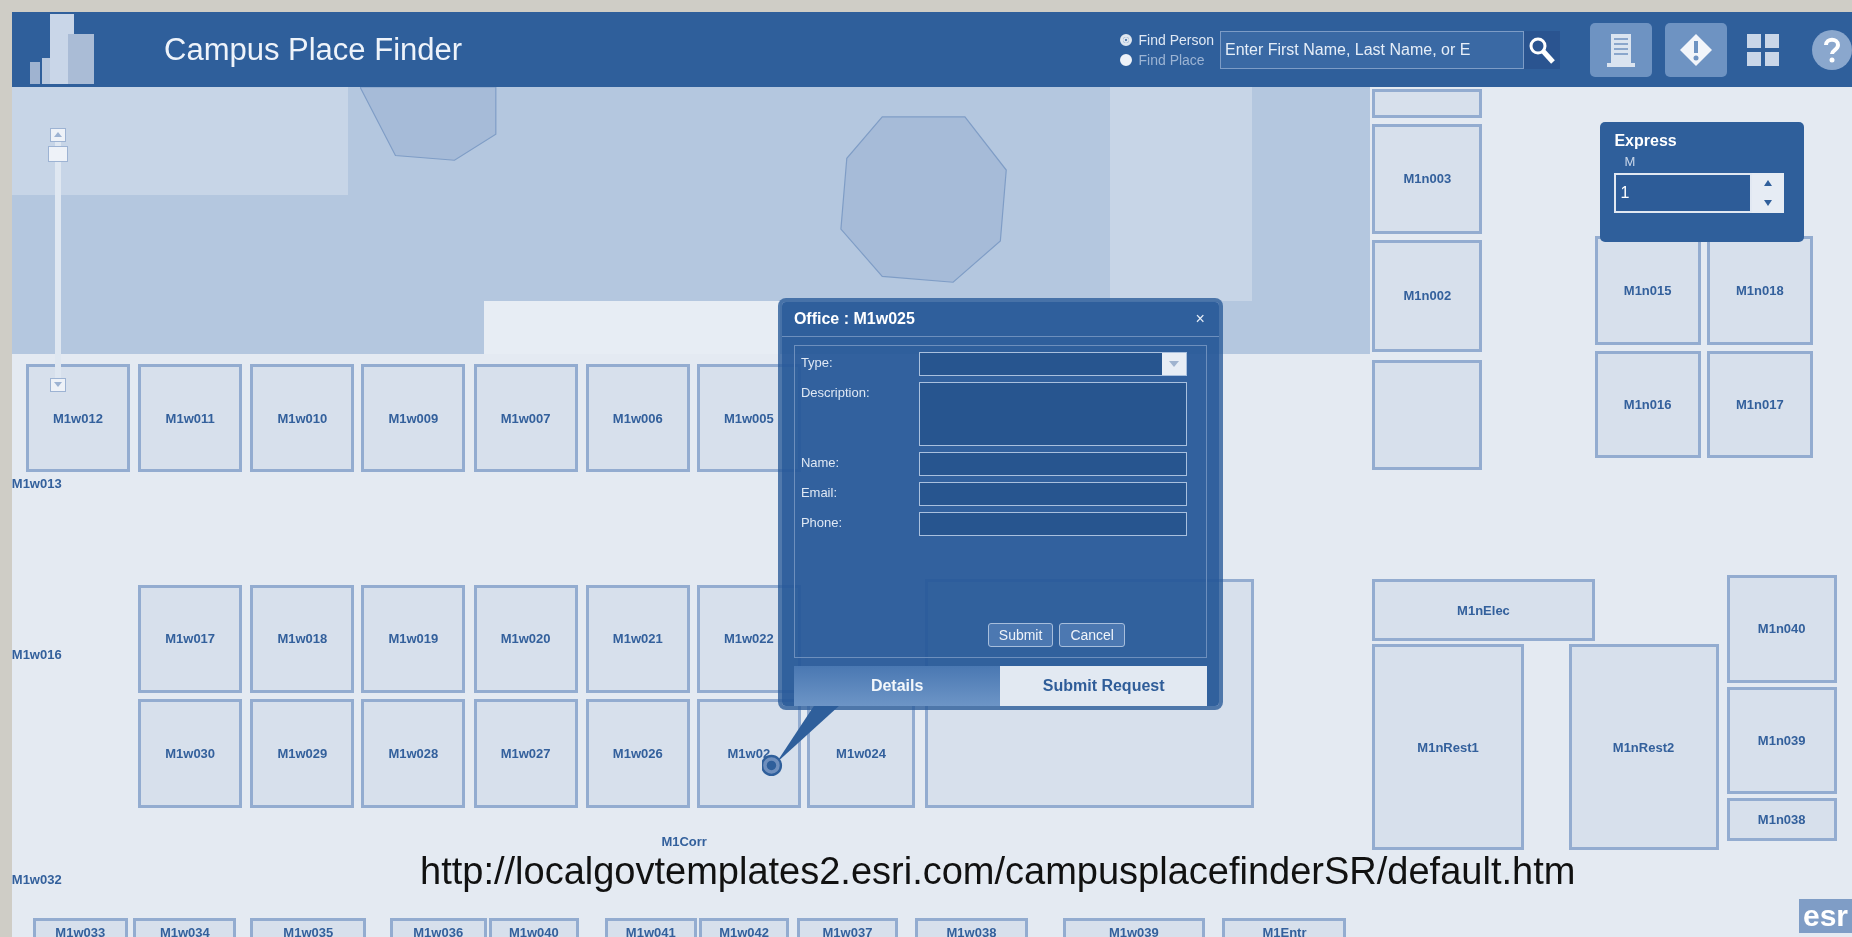 This screenshot has width=1852, height=937. I want to click on room-label: M1n015, so click(1647, 291).